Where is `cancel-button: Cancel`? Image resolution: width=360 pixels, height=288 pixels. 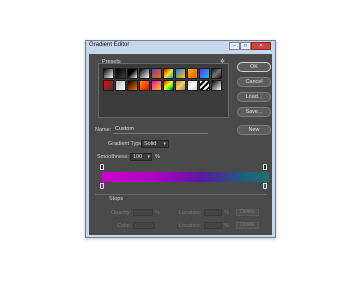 cancel-button: Cancel is located at coordinates (254, 82).